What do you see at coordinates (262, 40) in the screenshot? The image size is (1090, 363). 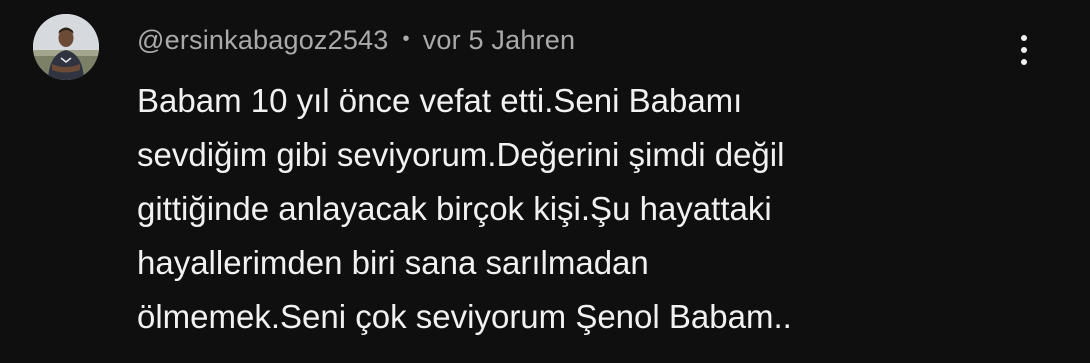 I see `author-handle: @ersinkabagoz2543` at bounding box center [262, 40].